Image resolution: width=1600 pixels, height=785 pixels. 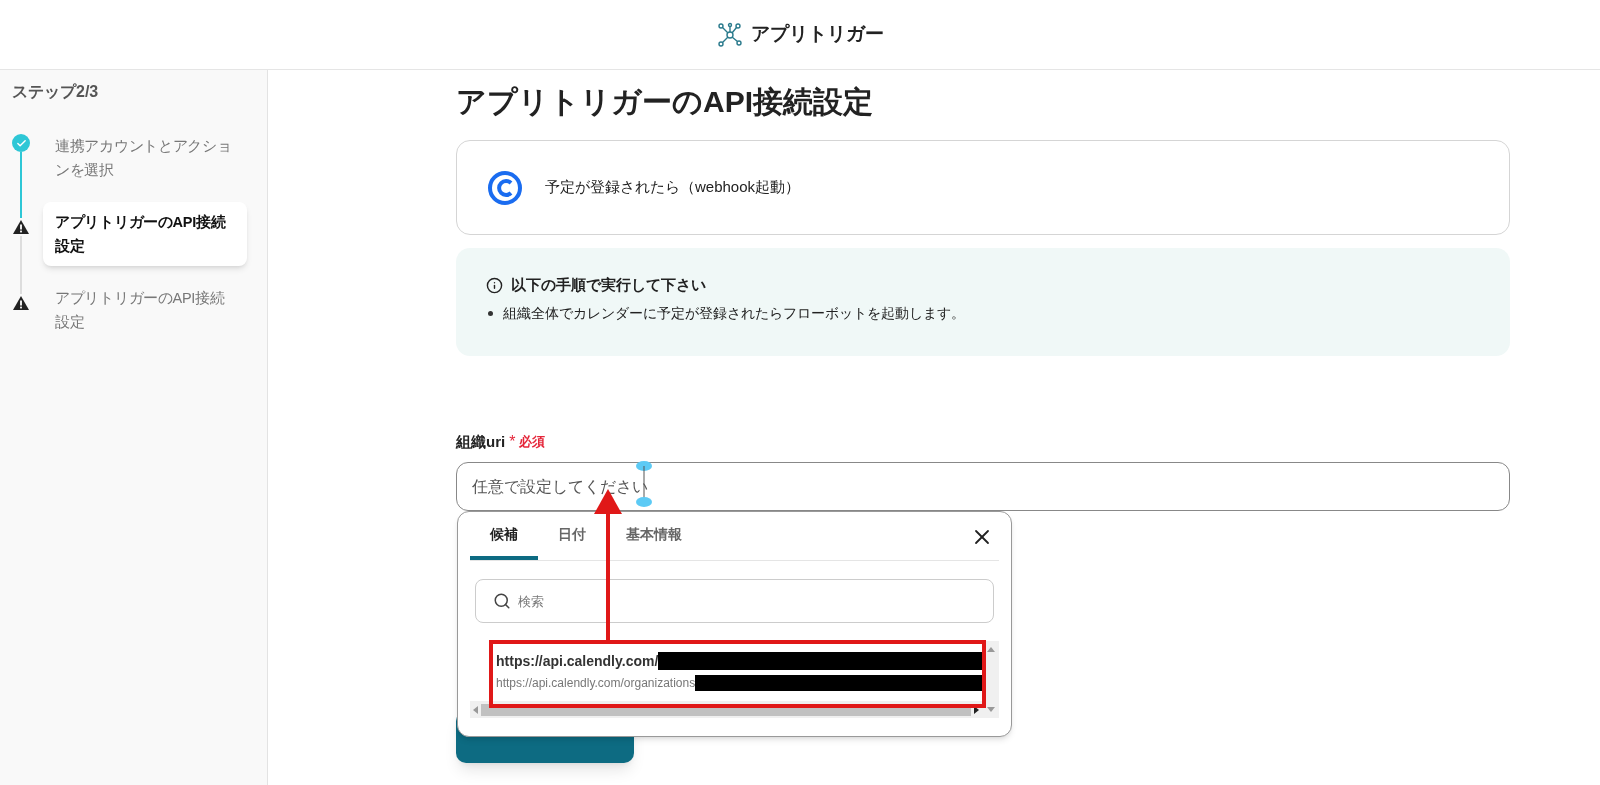 What do you see at coordinates (673, 187) in the screenshot?
I see `trigger-label: 予定が登録されたら（webhook起動）` at bounding box center [673, 187].